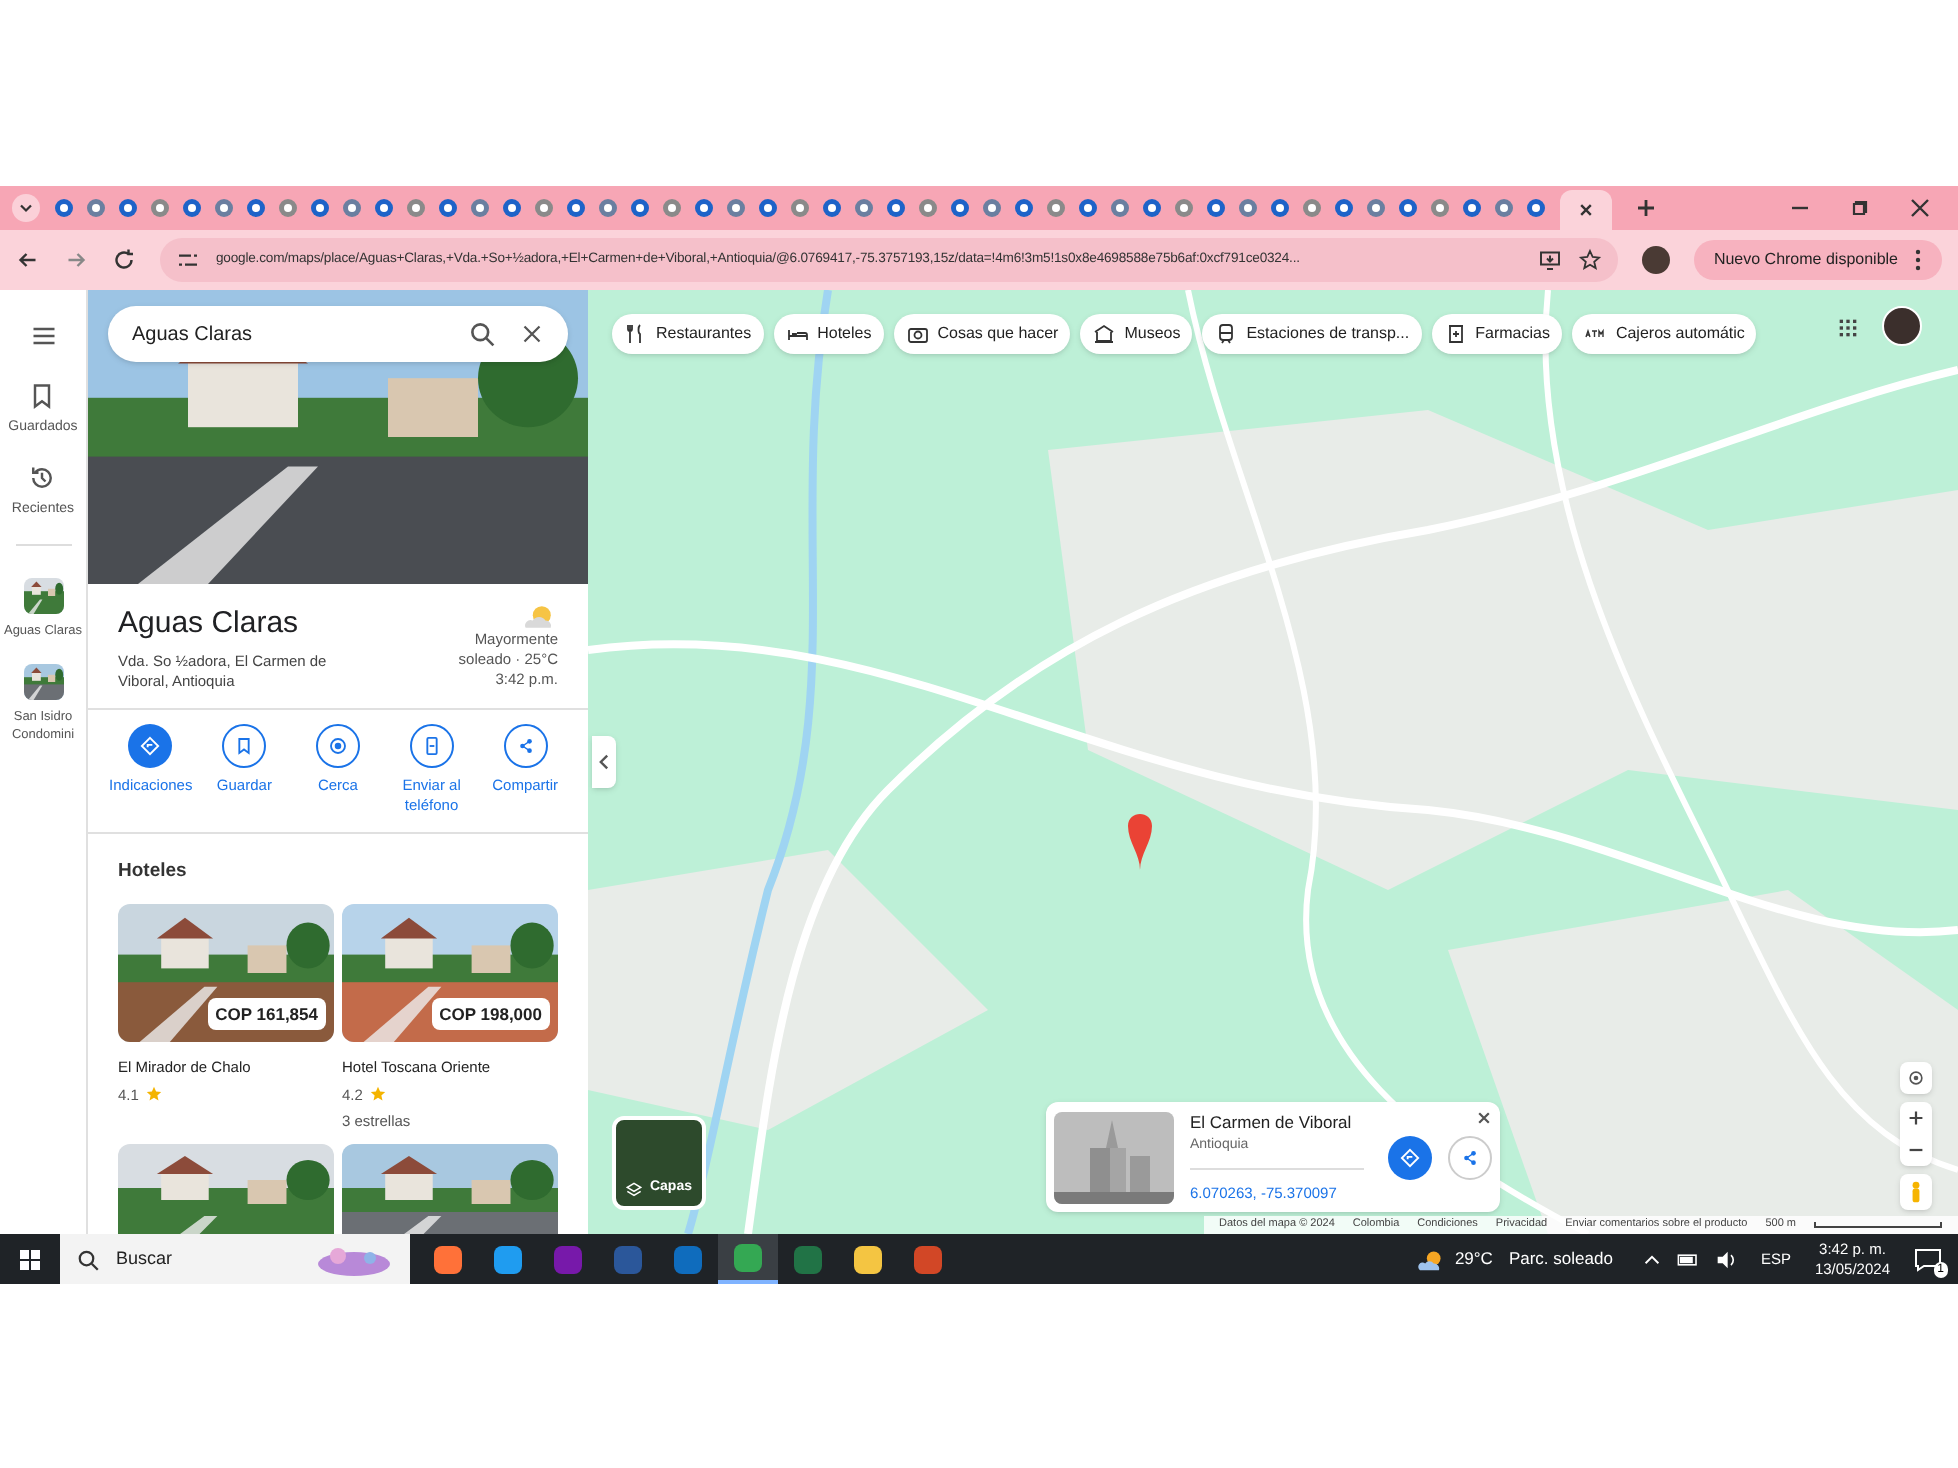 This screenshot has width=1958, height=1468. Describe the element at coordinates (1726, 1259) in the screenshot. I see `volume-icon` at that location.